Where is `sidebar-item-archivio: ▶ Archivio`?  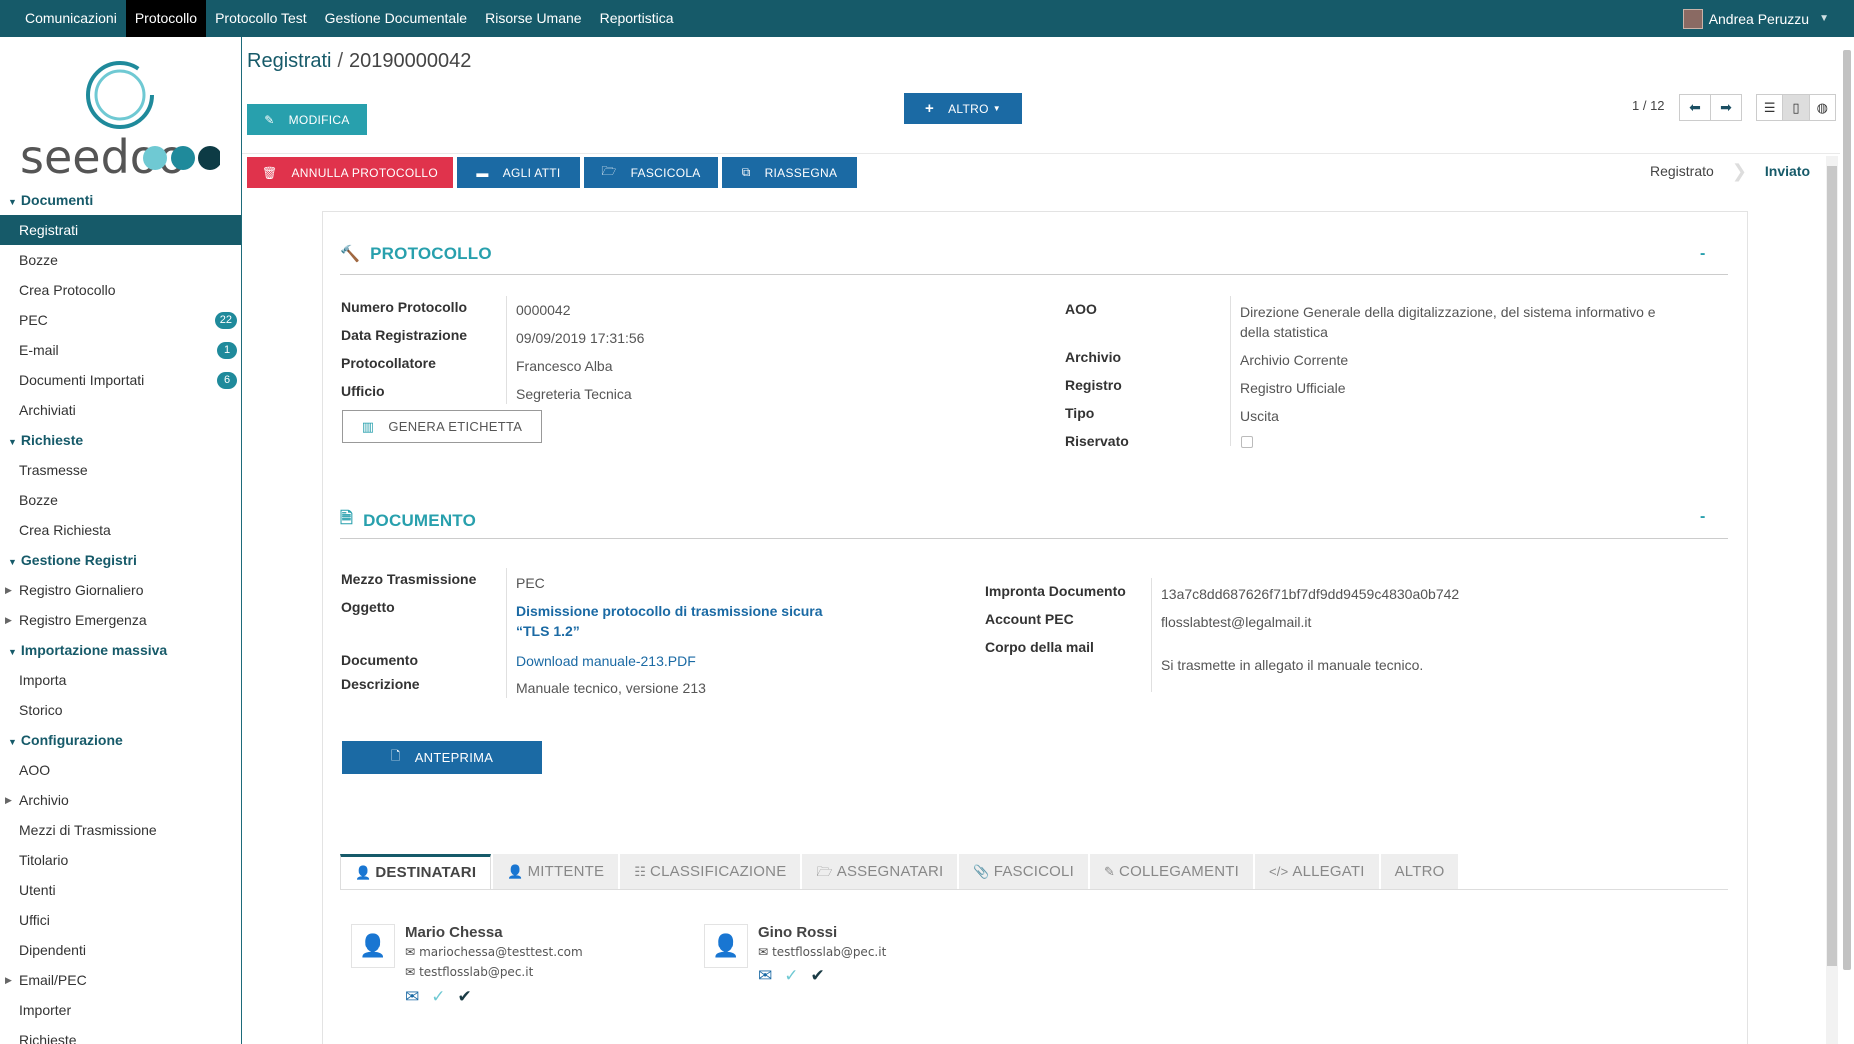 sidebar-item-archivio: ▶ Archivio is located at coordinates (120, 800).